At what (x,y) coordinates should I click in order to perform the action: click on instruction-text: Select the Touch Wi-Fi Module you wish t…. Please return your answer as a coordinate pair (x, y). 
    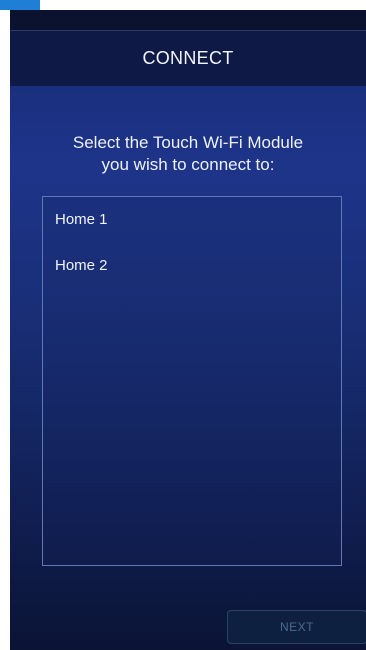
    Looking at the image, I should click on (188, 154).